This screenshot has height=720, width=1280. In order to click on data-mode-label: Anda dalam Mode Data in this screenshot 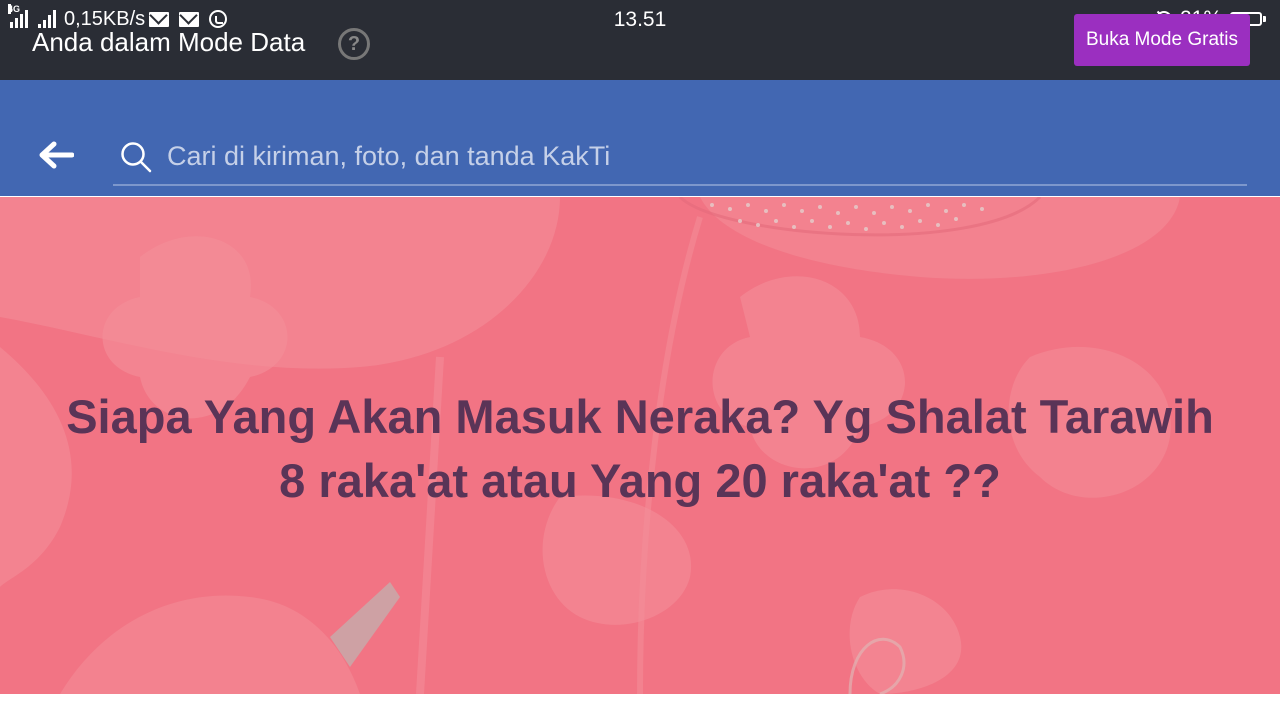, I will do `click(169, 42)`.